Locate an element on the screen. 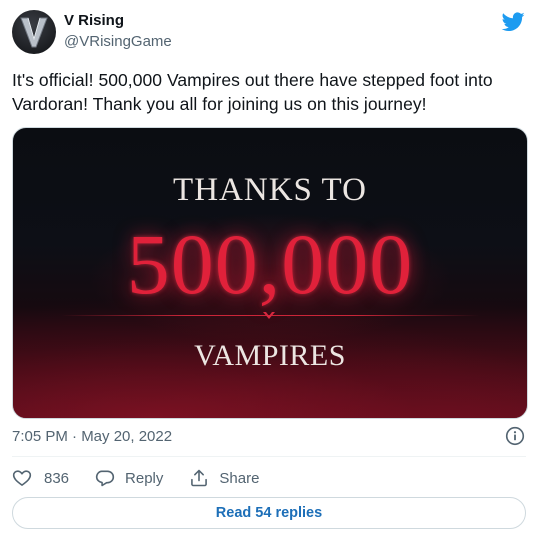  tweet-timestamp: 7:05 PM · May 20, 2022 is located at coordinates (92, 436).